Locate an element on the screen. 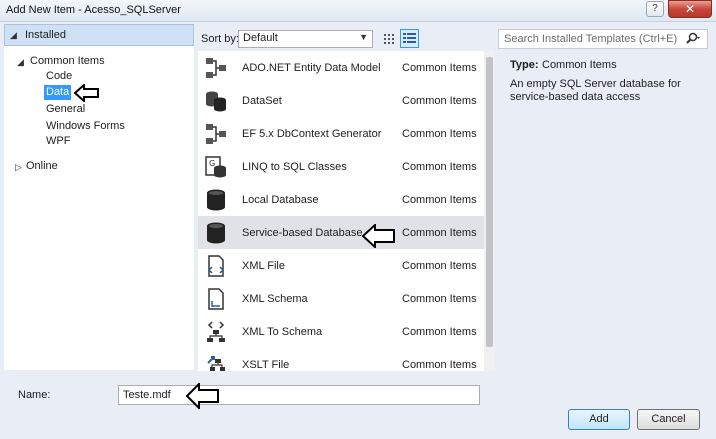 Image resolution: width=716 pixels, height=439 pixels. template-list-scrollbar is located at coordinates (489, 211).